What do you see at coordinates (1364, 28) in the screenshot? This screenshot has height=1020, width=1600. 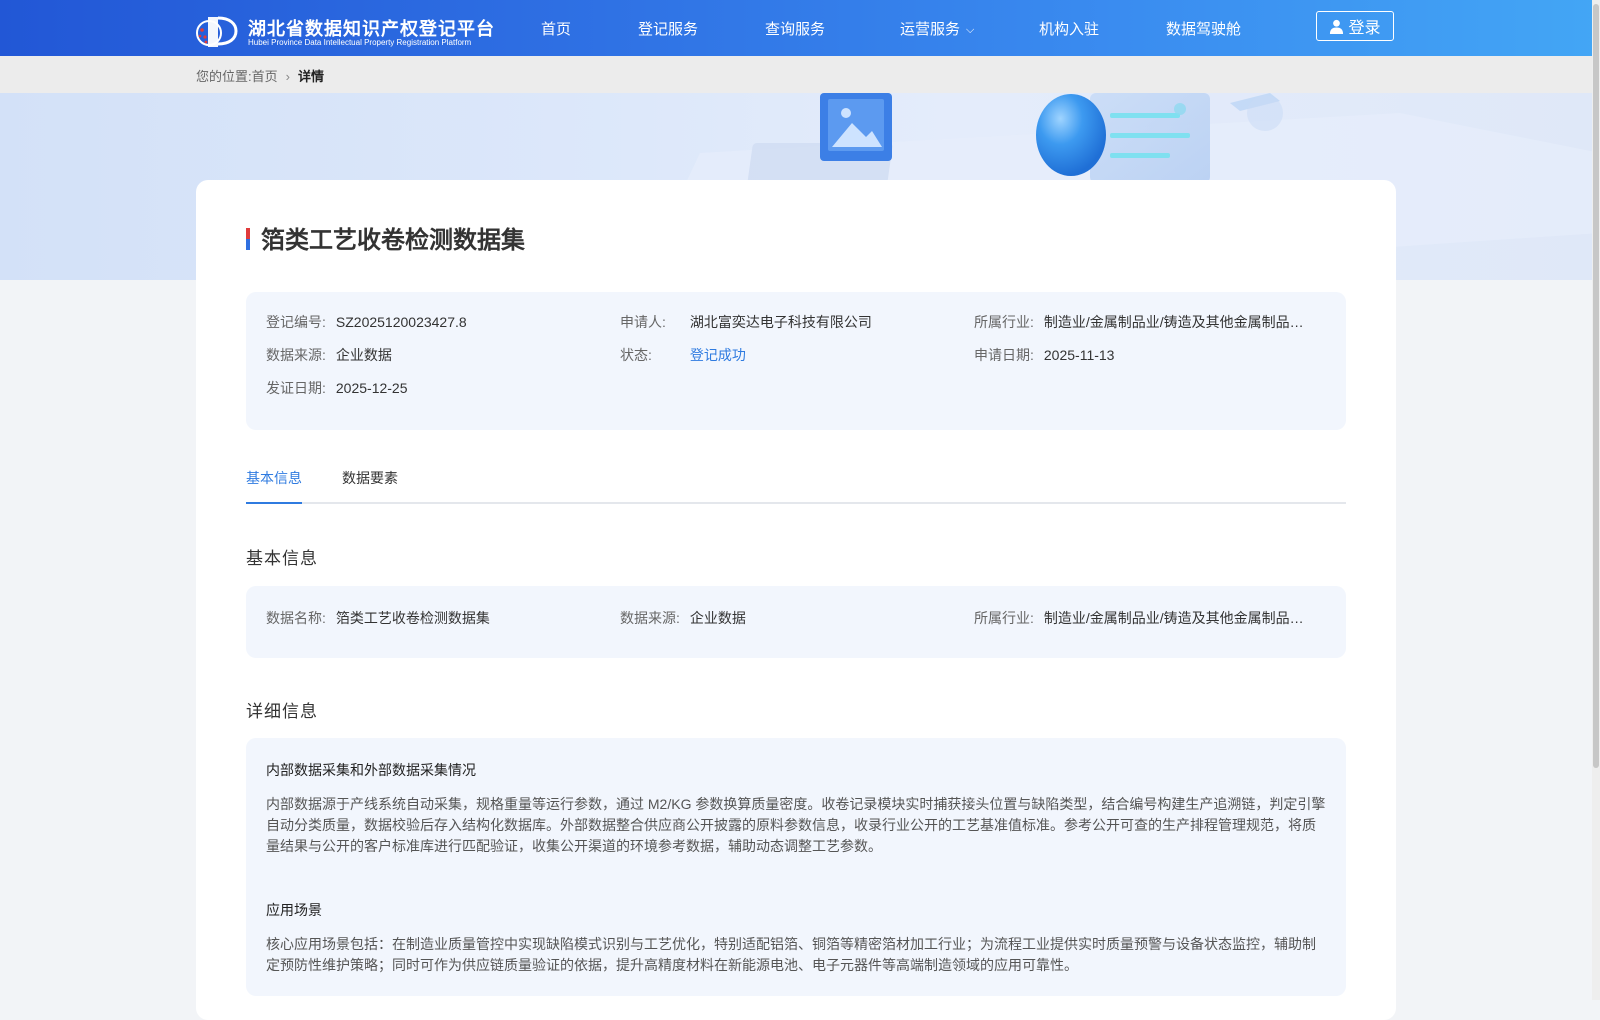 I see `login-label: 登录` at bounding box center [1364, 28].